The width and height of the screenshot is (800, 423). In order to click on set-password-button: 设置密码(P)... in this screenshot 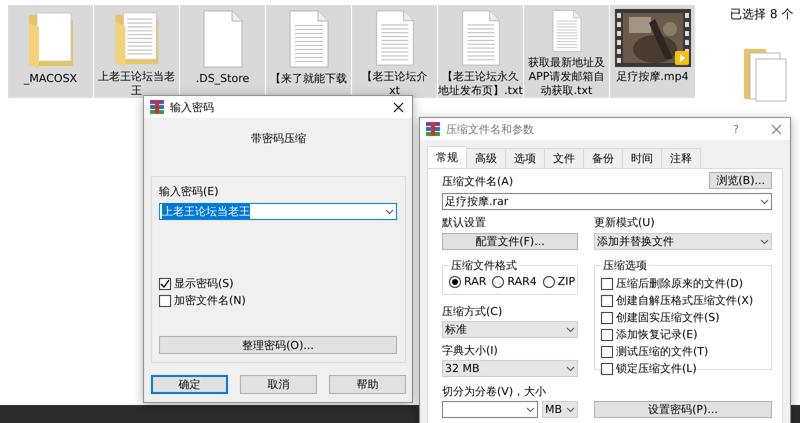, I will do `click(683, 409)`.